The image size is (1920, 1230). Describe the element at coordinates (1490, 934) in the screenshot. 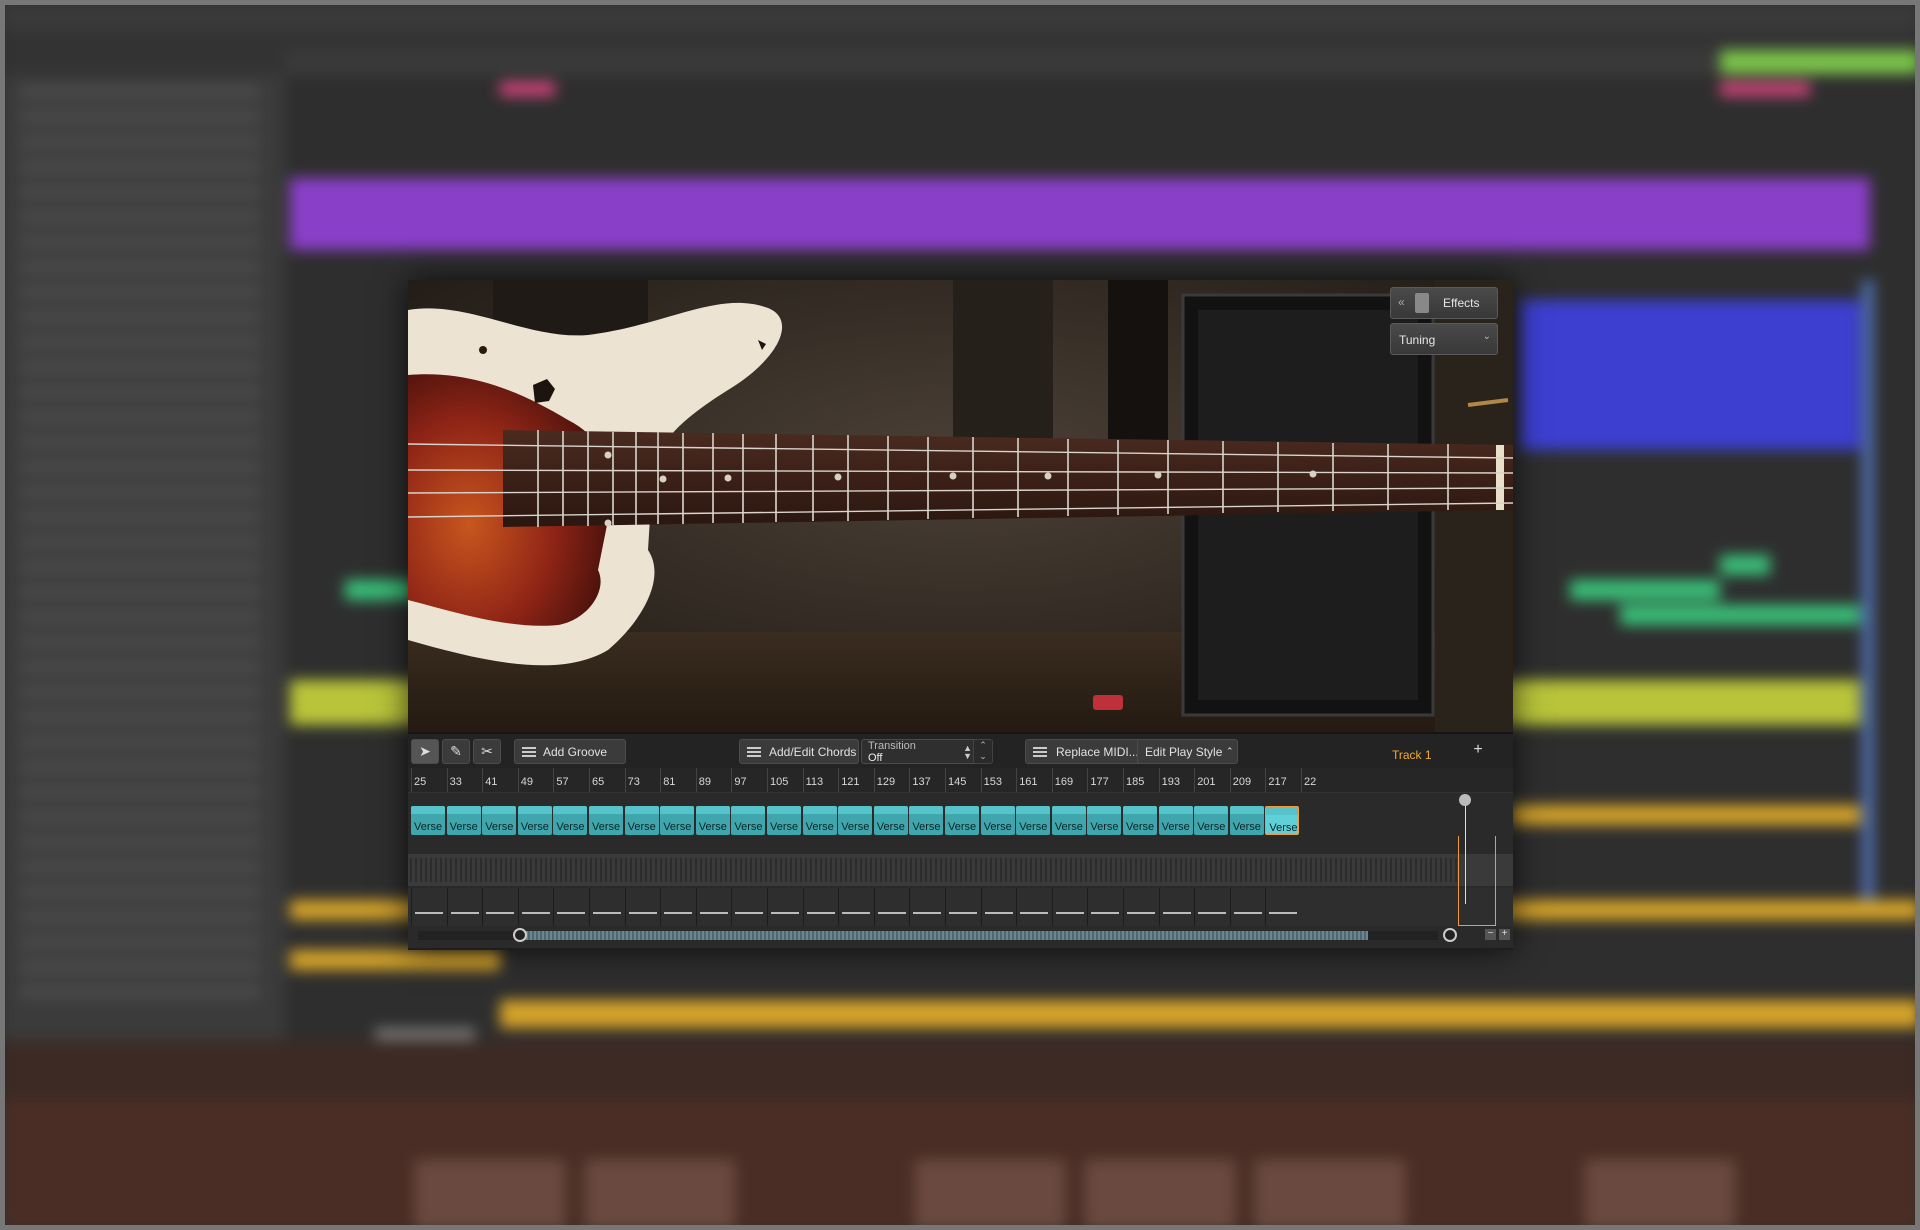

I see `zoom-out-button: −` at that location.